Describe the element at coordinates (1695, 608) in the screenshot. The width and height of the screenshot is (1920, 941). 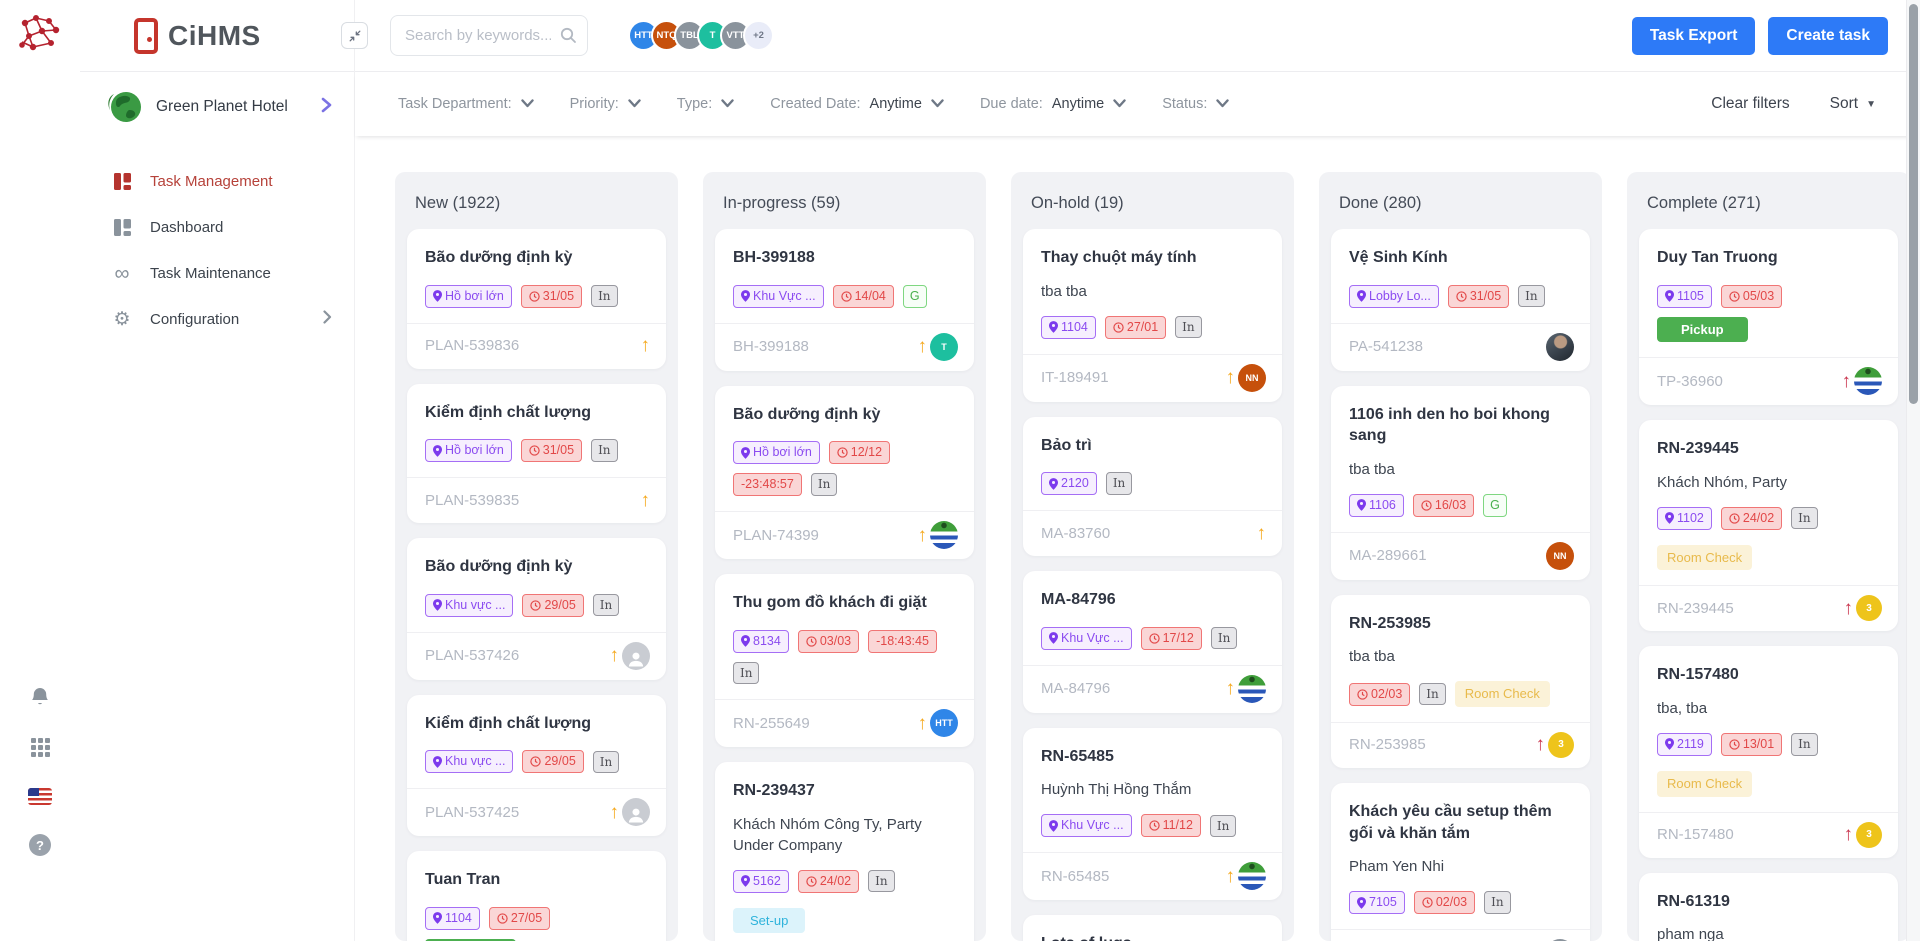
I see `task-id: RN-239445` at that location.